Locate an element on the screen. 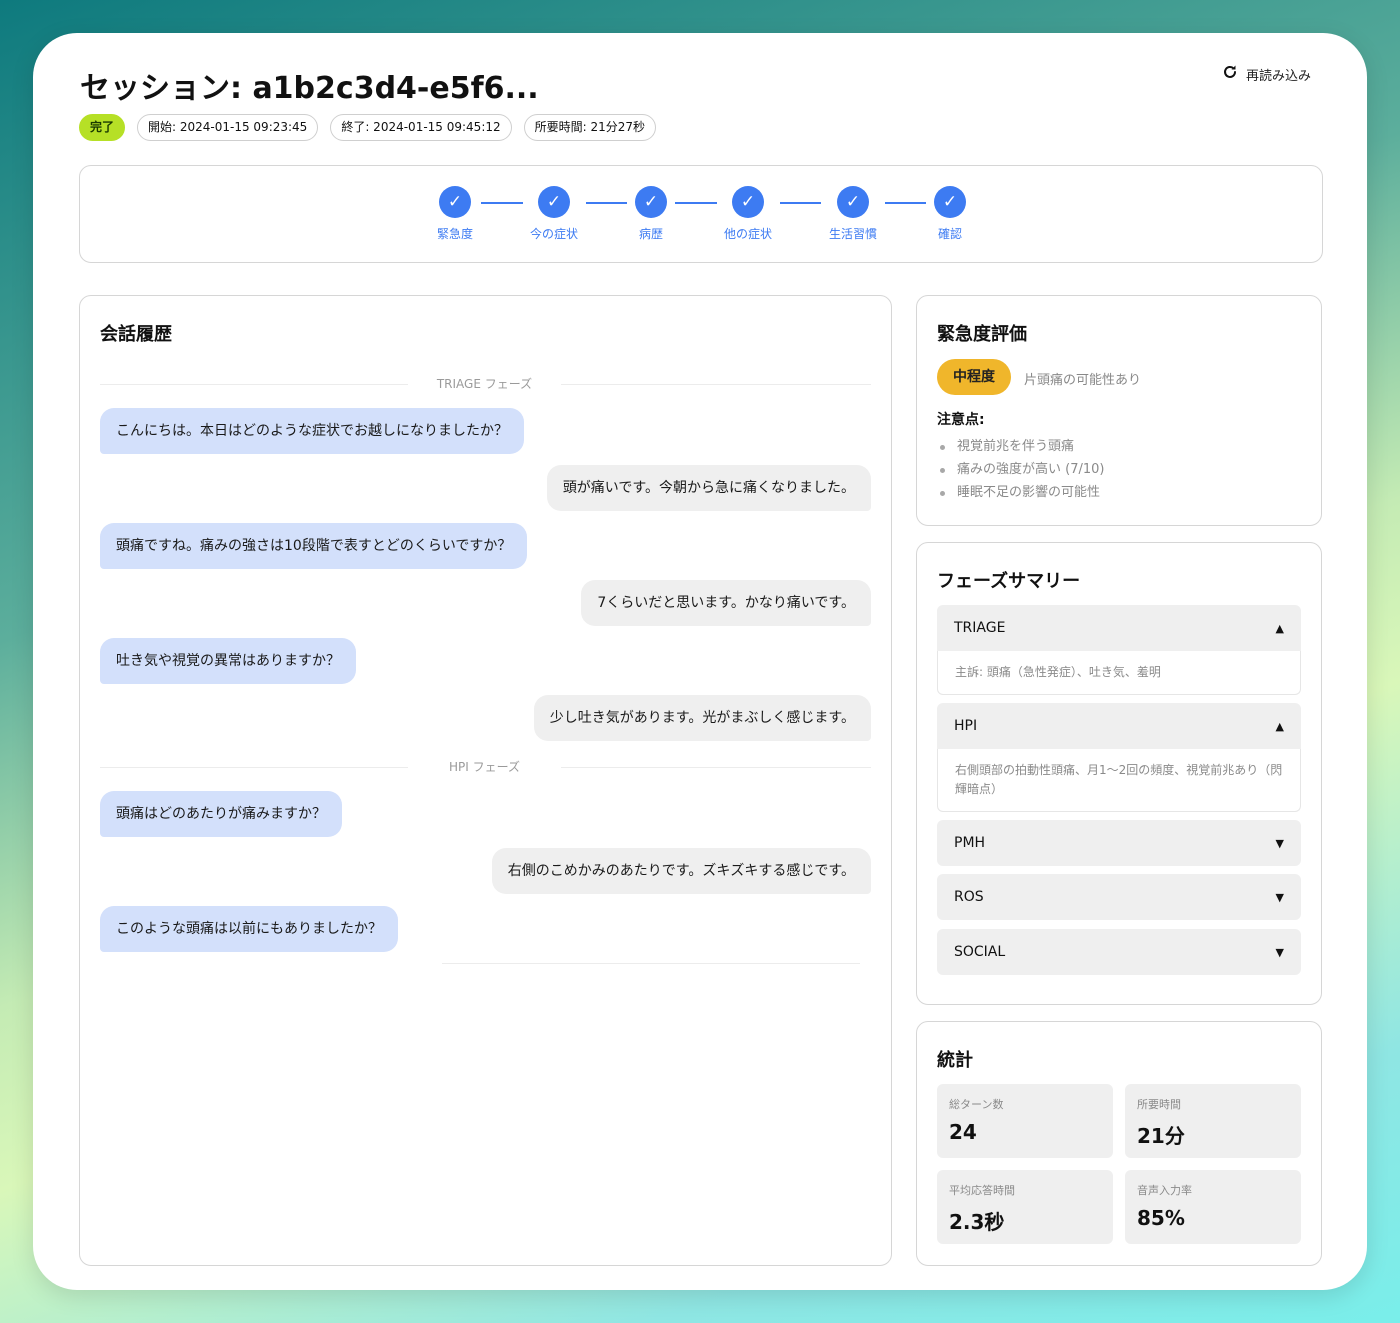  accordion-label: SOCIAL is located at coordinates (980, 952).